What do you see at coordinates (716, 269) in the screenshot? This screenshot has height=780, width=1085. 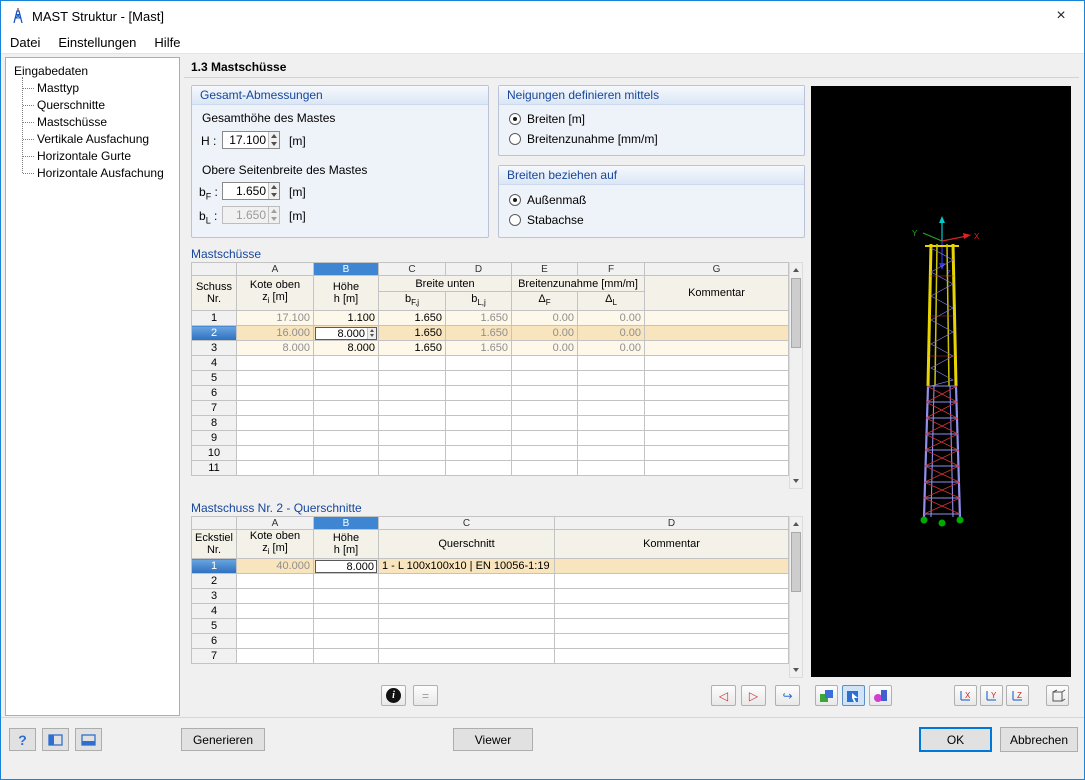 I see `col-letter-g: G` at bounding box center [716, 269].